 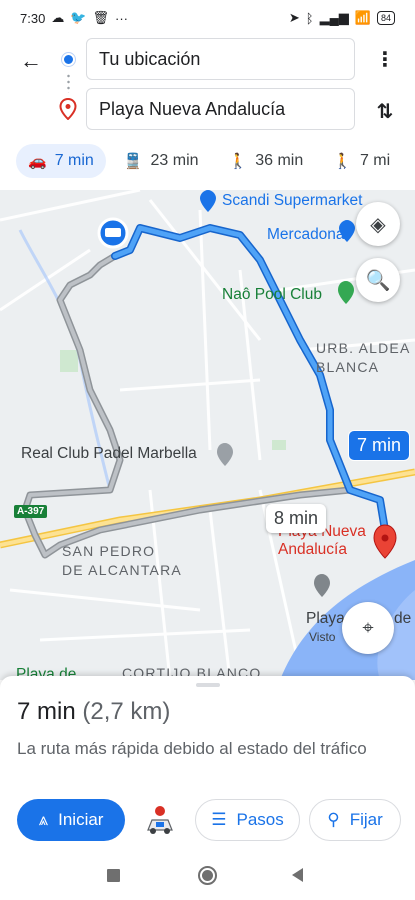 What do you see at coordinates (375, 160) in the screenshot?
I see `mode-ride-label: 7 mi` at bounding box center [375, 160].